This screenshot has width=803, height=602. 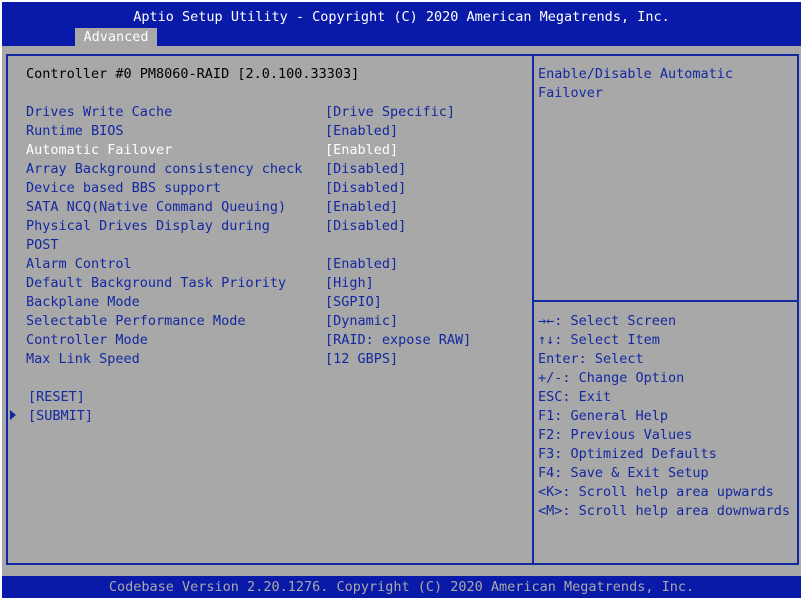 I want to click on setting-device-bbs-support: Device based BBS support, so click(x=123, y=188).